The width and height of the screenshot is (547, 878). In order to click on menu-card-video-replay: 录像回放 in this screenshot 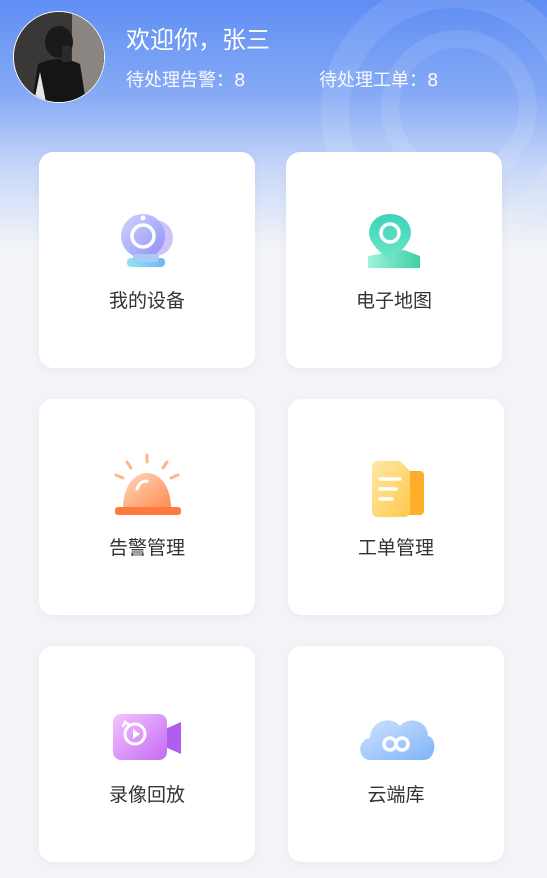, I will do `click(147, 754)`.